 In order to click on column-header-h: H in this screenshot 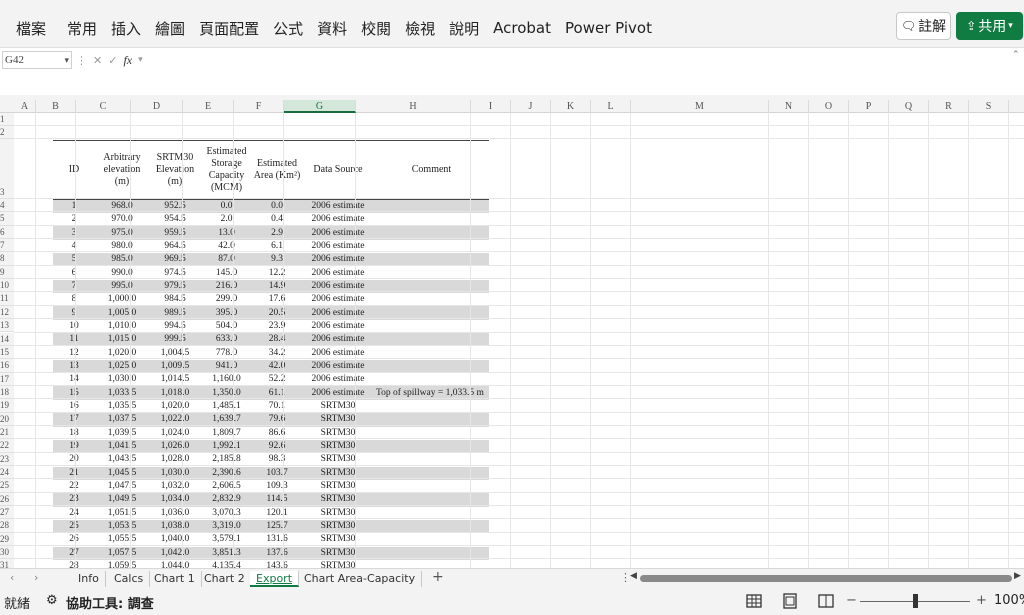, I will do `click(413, 106)`.